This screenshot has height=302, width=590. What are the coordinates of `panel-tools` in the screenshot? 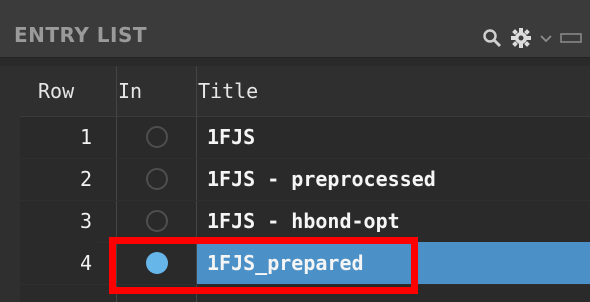 It's located at (532, 38).